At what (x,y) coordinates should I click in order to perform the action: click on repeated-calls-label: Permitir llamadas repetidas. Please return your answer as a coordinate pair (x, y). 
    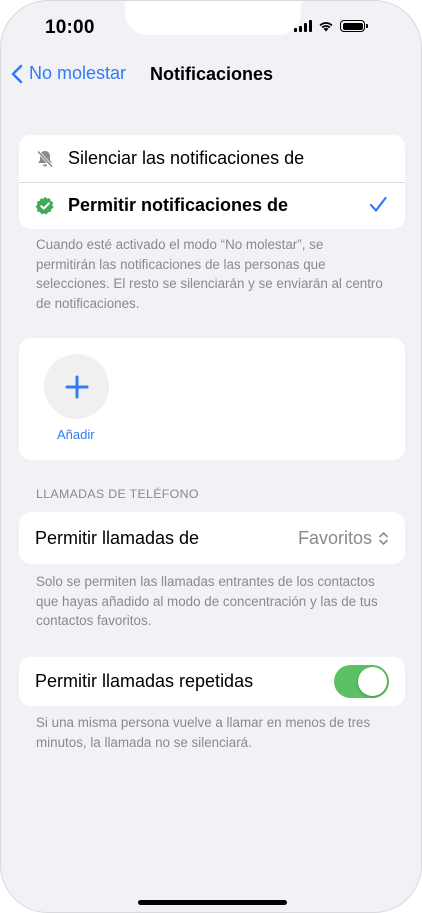
    Looking at the image, I should click on (144, 681).